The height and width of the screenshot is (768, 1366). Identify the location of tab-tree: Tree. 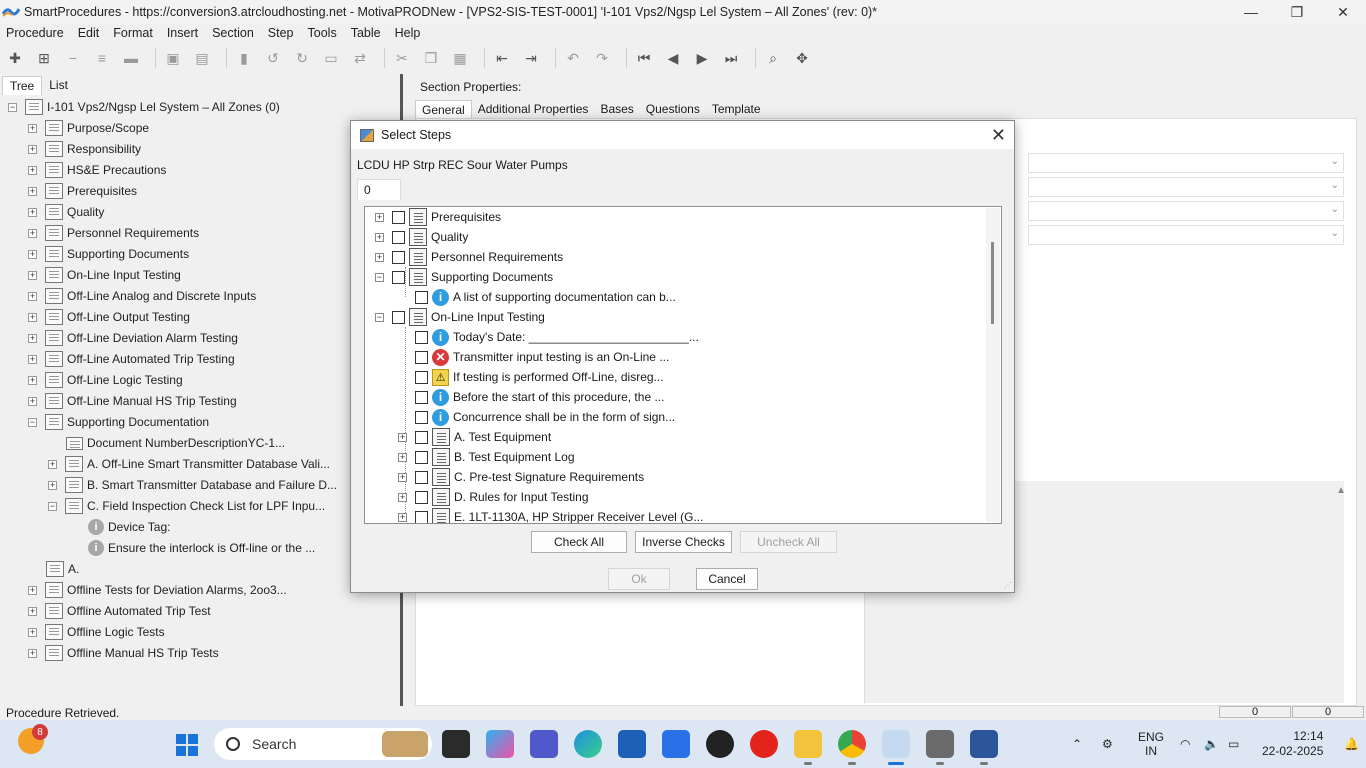
(22, 85).